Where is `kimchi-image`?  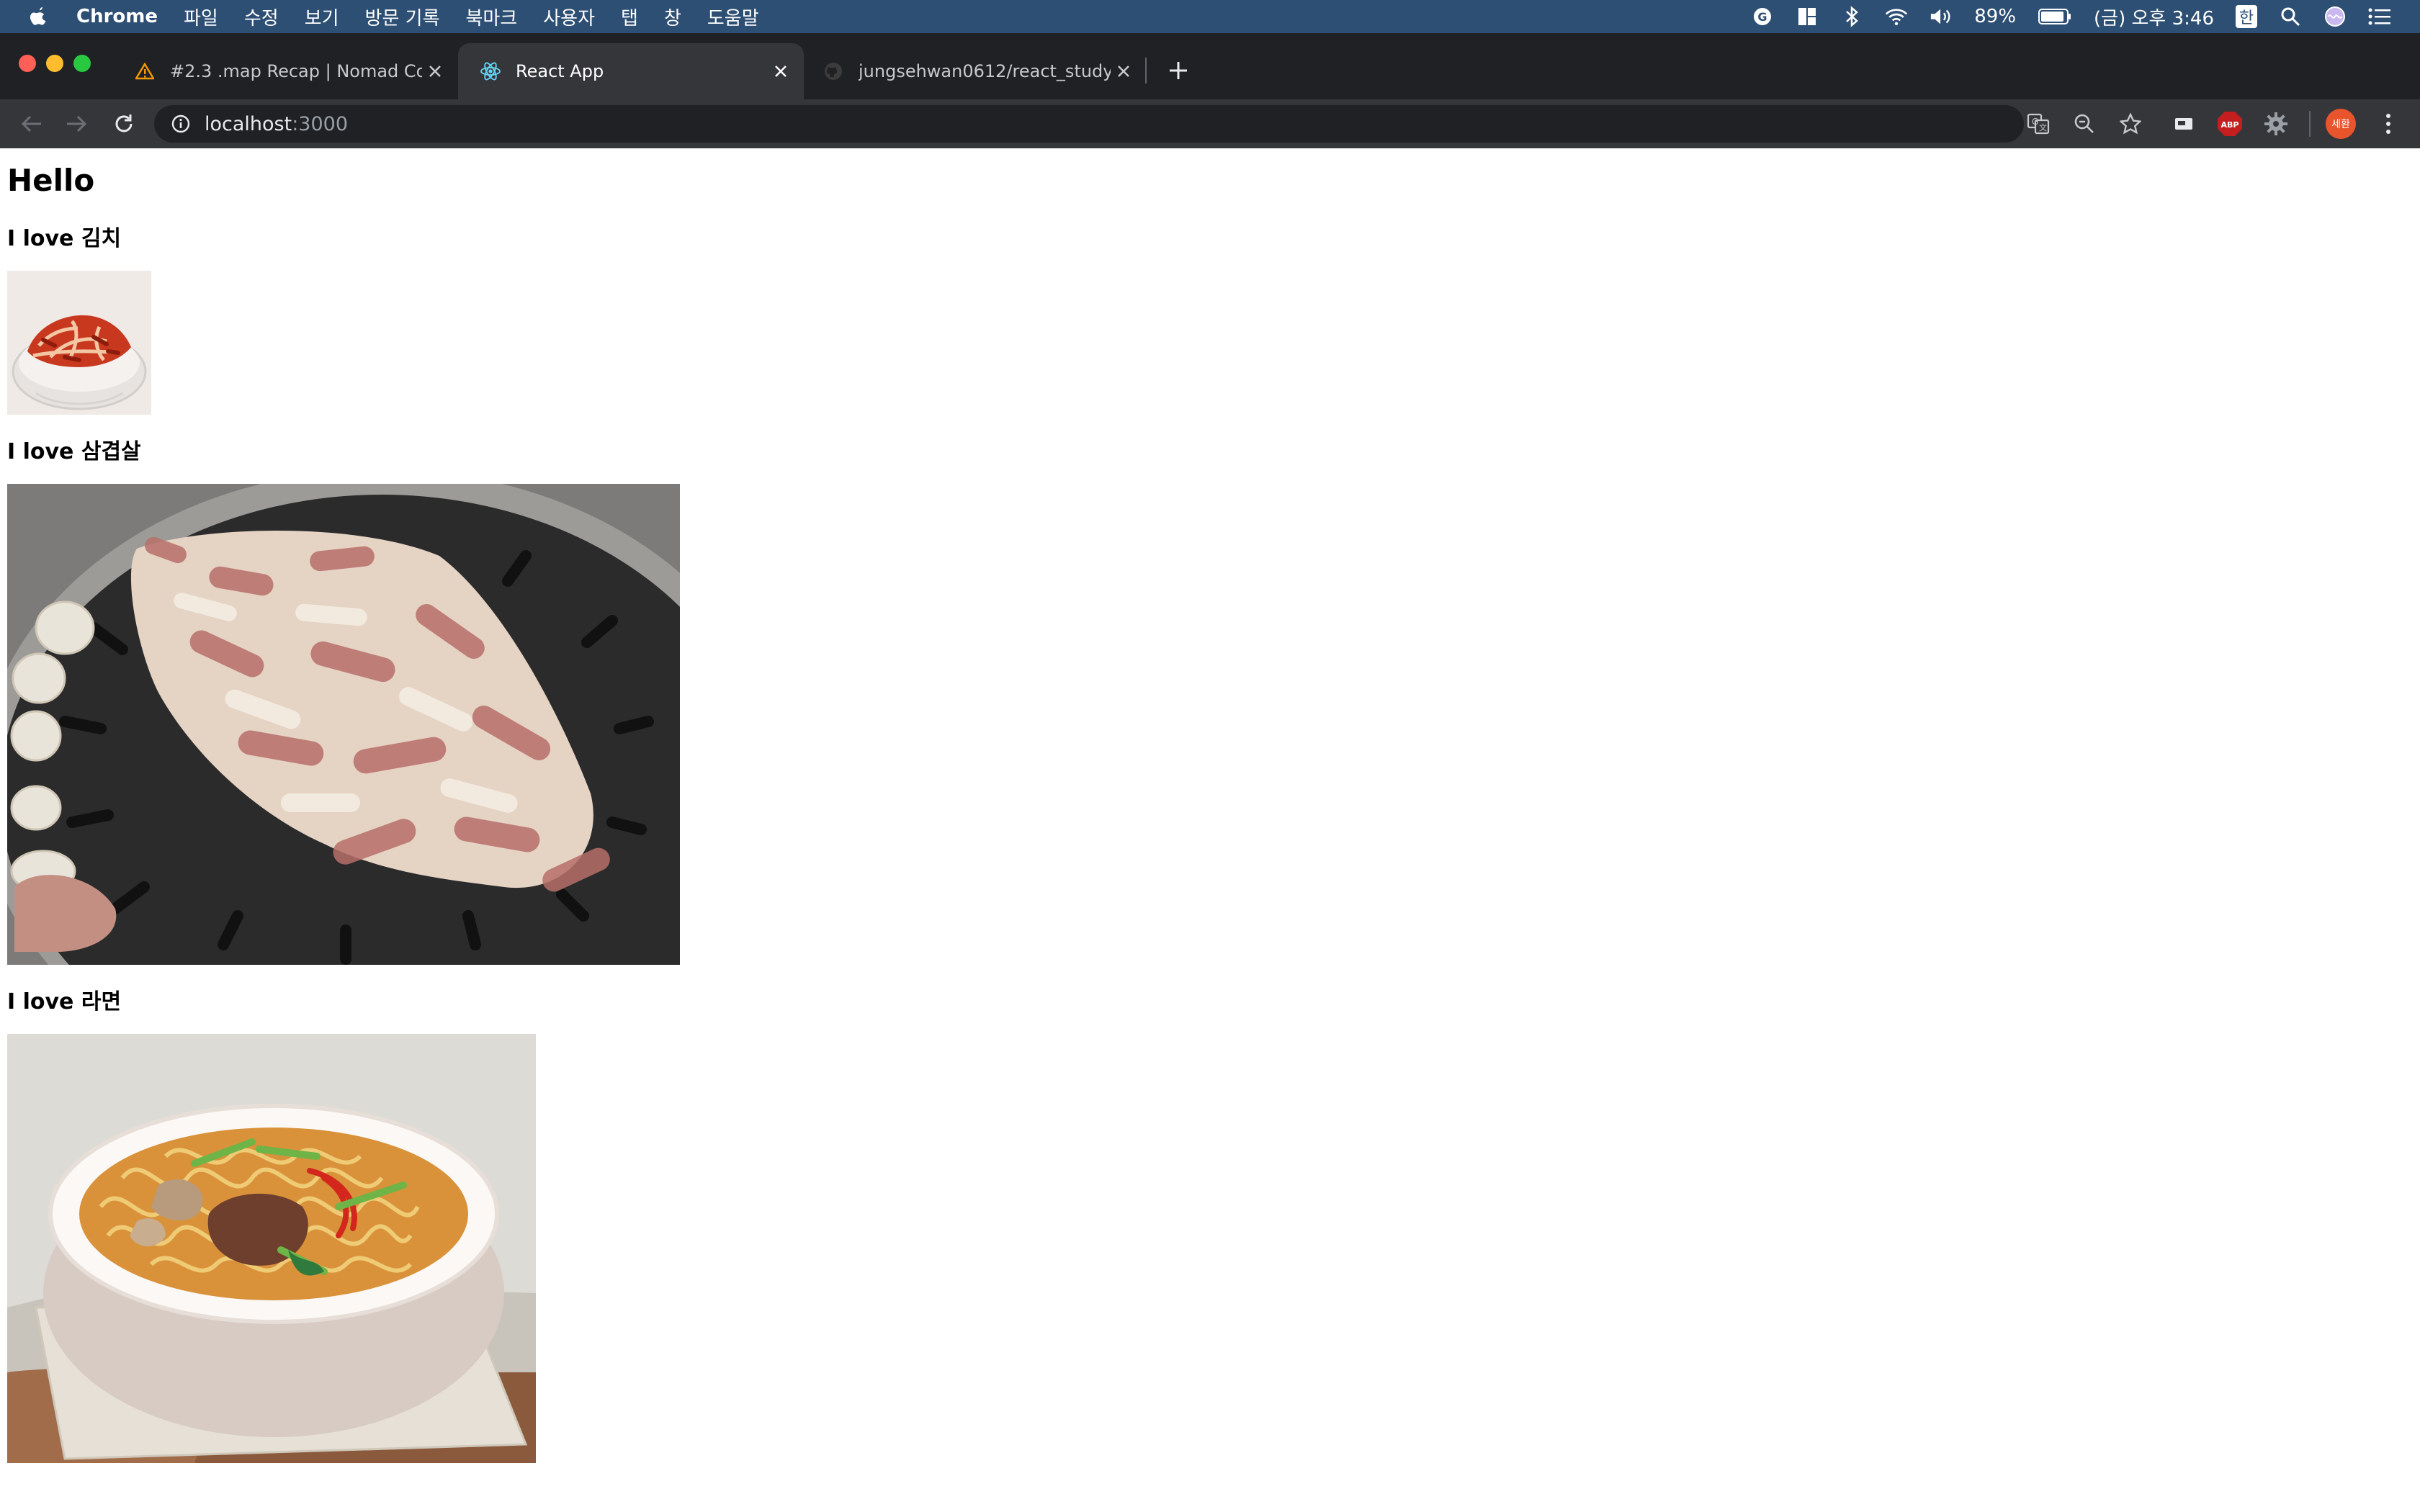
kimchi-image is located at coordinates (79, 343).